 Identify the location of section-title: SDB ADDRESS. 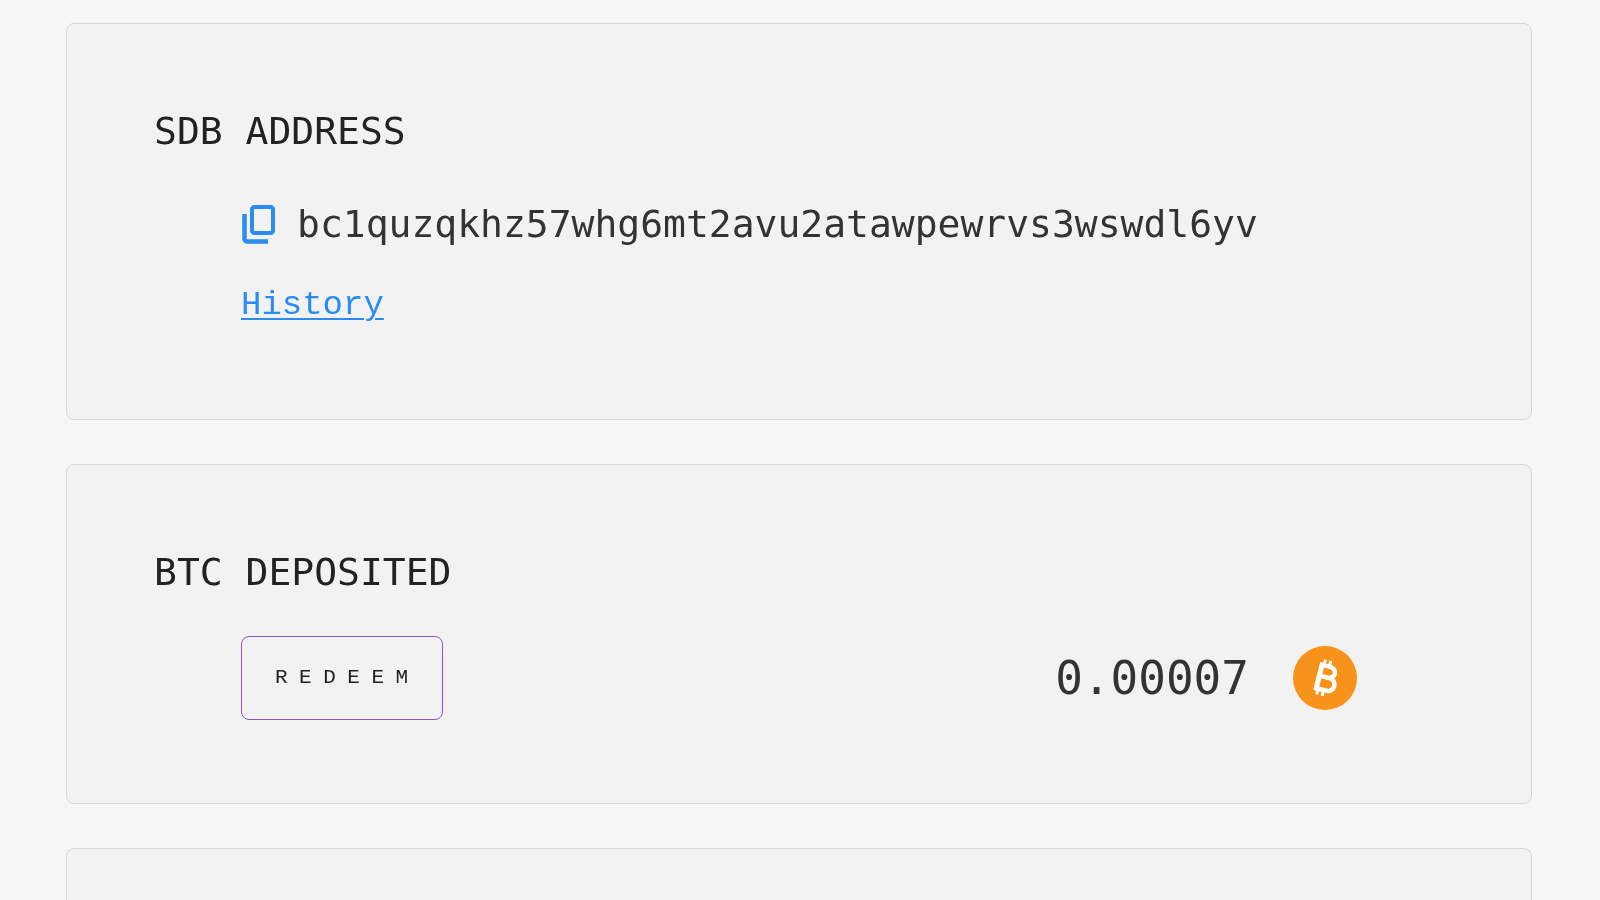
(280, 131).